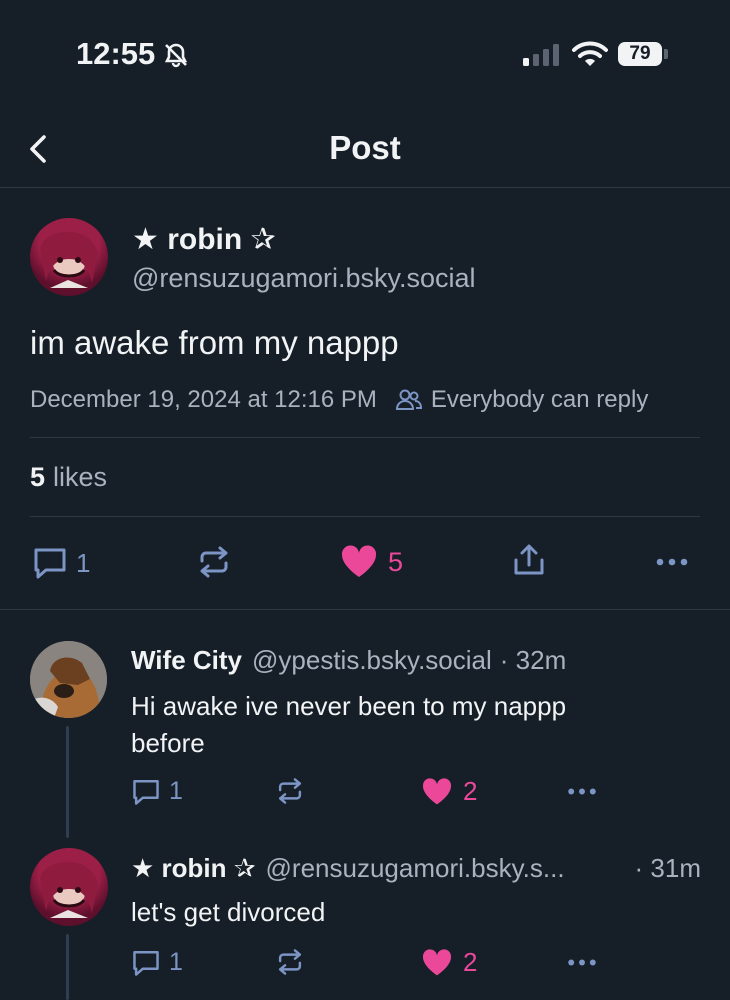 The width and height of the screenshot is (730, 1000). Describe the element at coordinates (365, 147) in the screenshot. I see `page-title: Post` at that location.